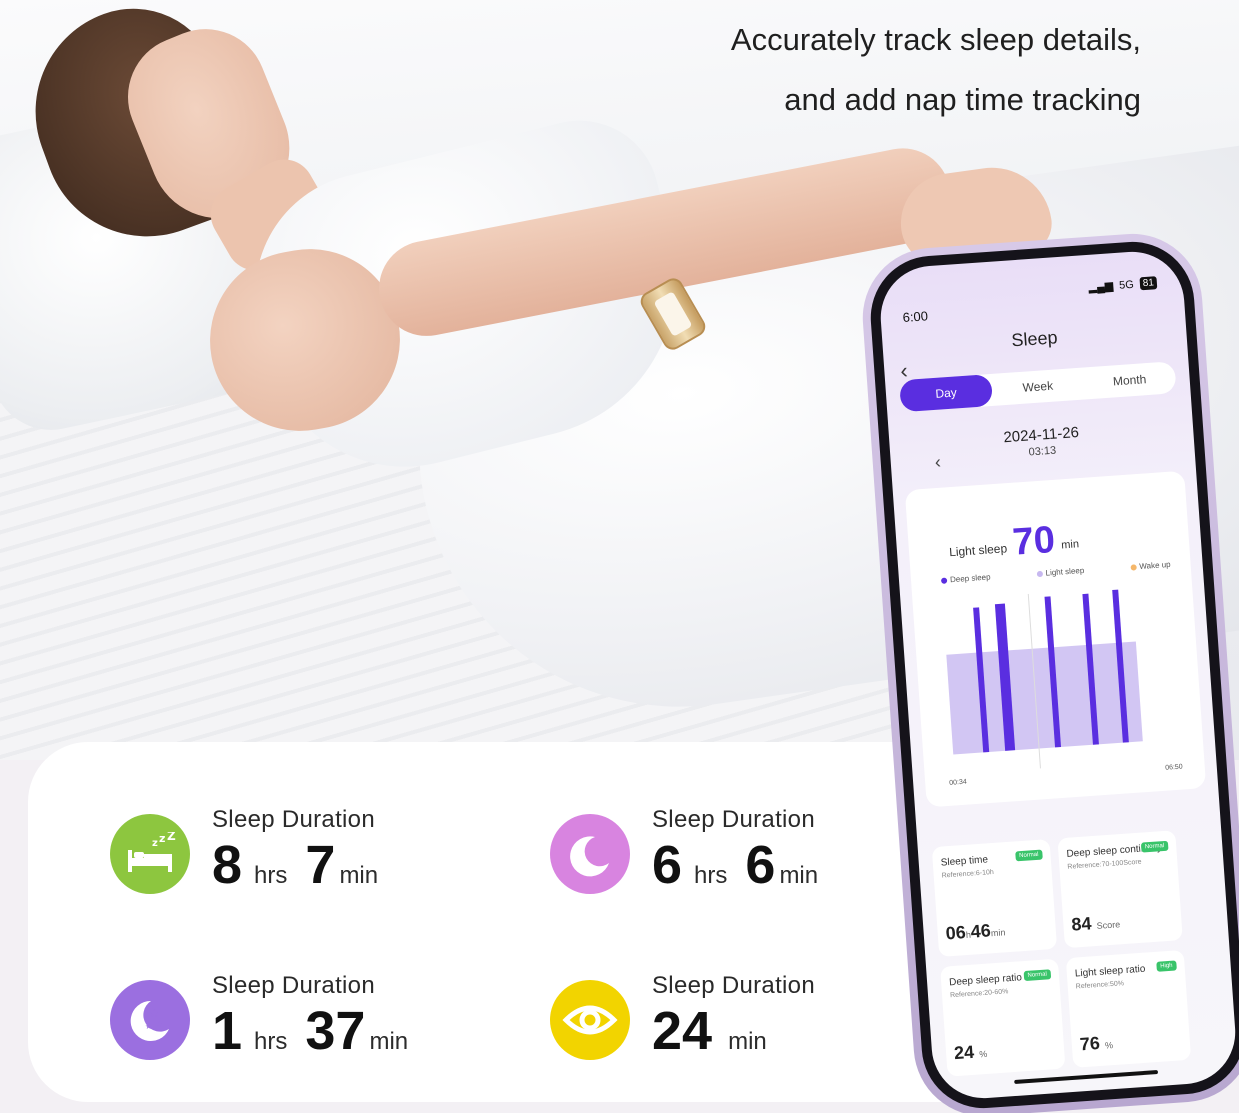 The width and height of the screenshot is (1239, 1113). I want to click on stat-value: 24 min, so click(733, 1031).